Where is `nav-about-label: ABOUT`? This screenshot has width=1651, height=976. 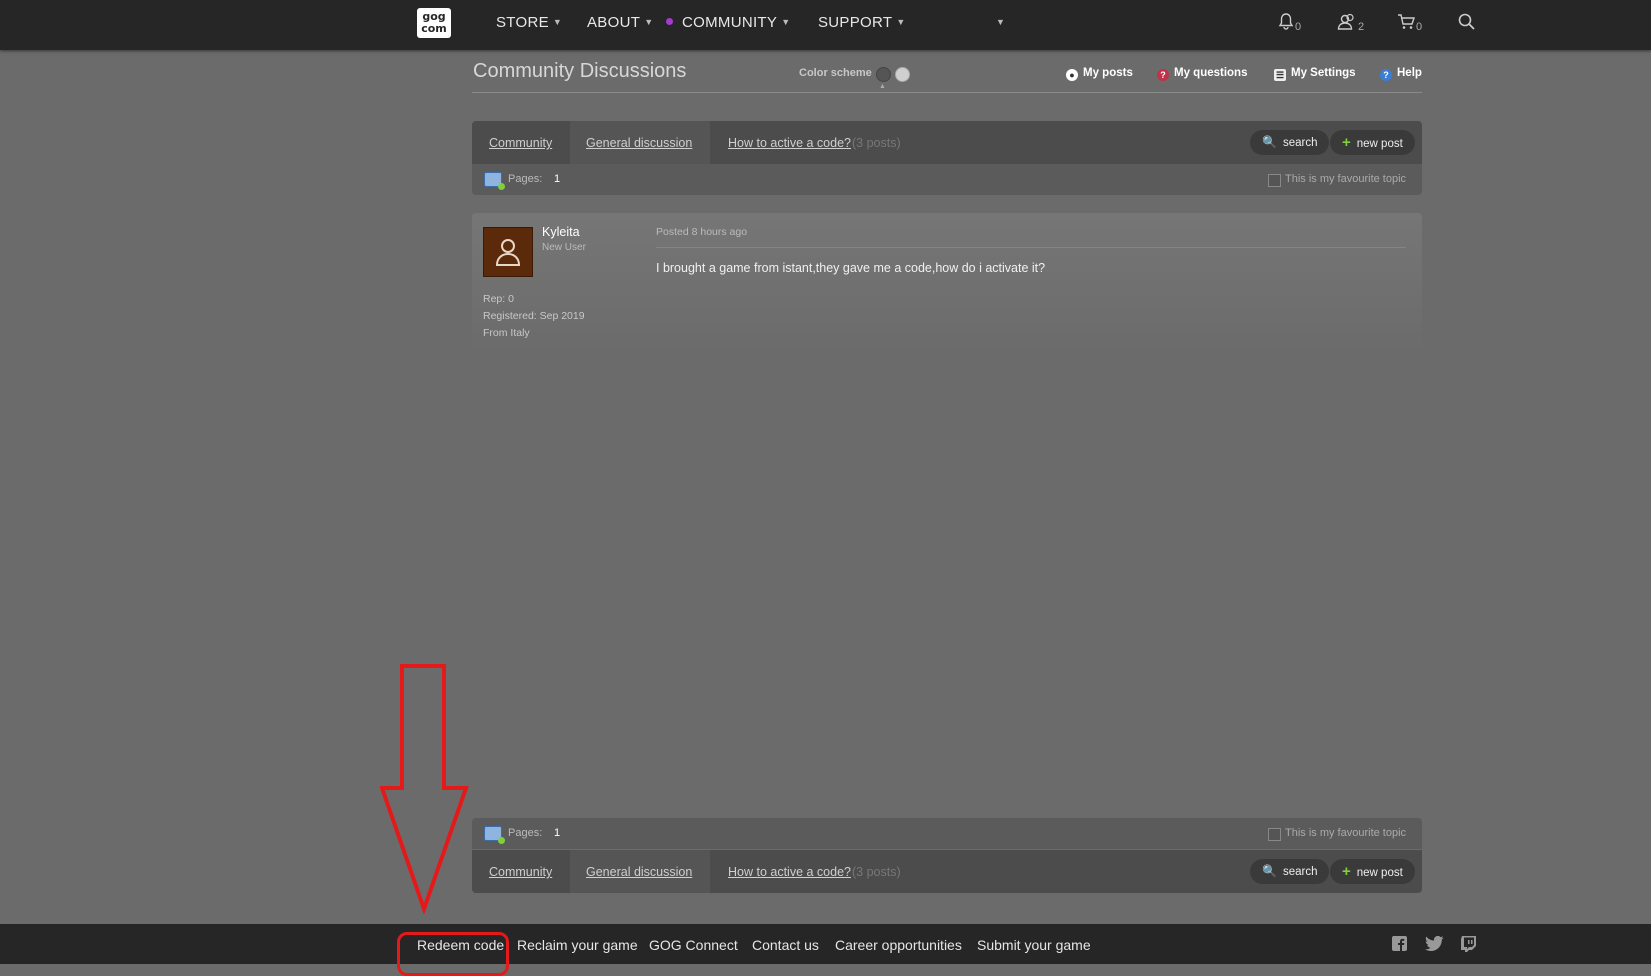 nav-about-label: ABOUT is located at coordinates (614, 22).